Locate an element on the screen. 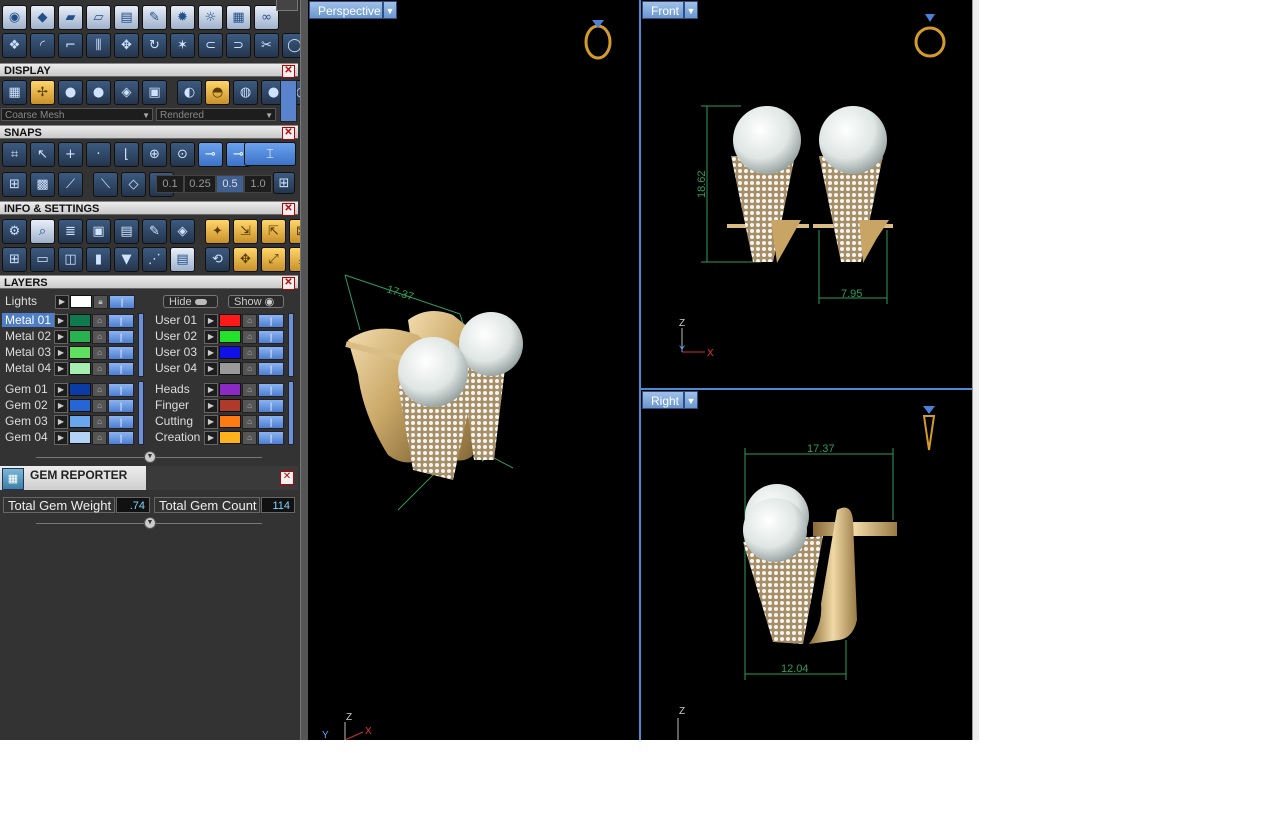 Image resolution: width=1274 pixels, height=816 pixels. plane-grid-icon: ⊞ is located at coordinates (14, 184).